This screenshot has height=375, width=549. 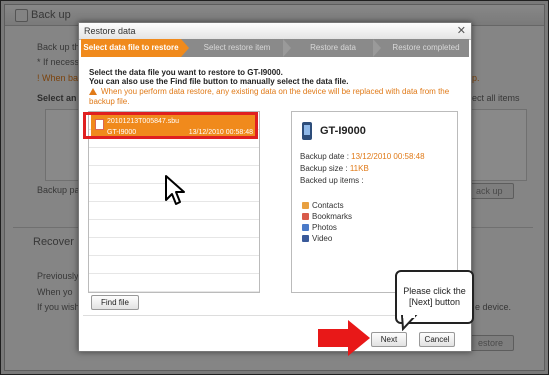 I want to click on close-icon: ✕, so click(x=461, y=30).